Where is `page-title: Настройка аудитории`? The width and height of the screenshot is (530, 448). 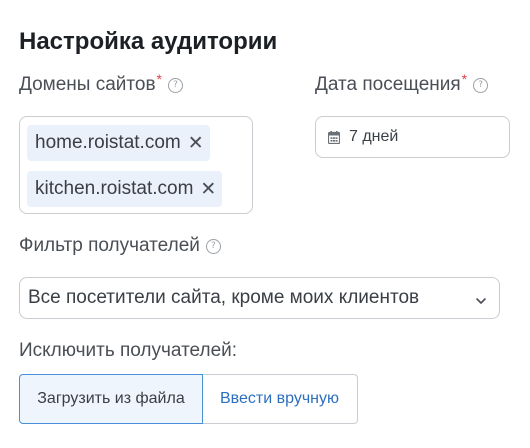
page-title: Настройка аудитории is located at coordinates (148, 41).